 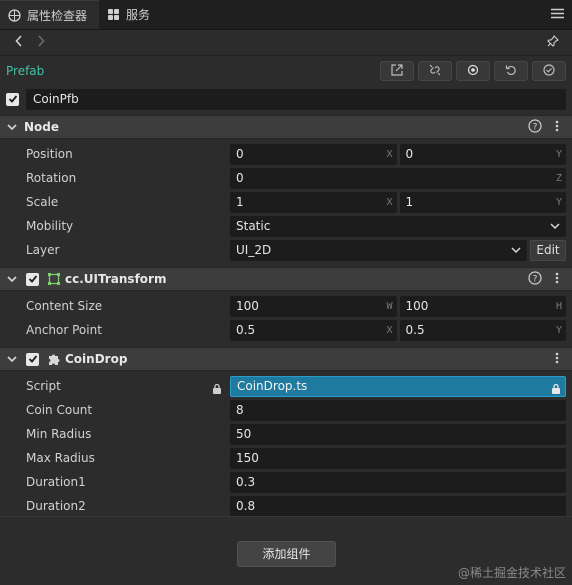 I want to click on node-section-title: Node, so click(x=42, y=127).